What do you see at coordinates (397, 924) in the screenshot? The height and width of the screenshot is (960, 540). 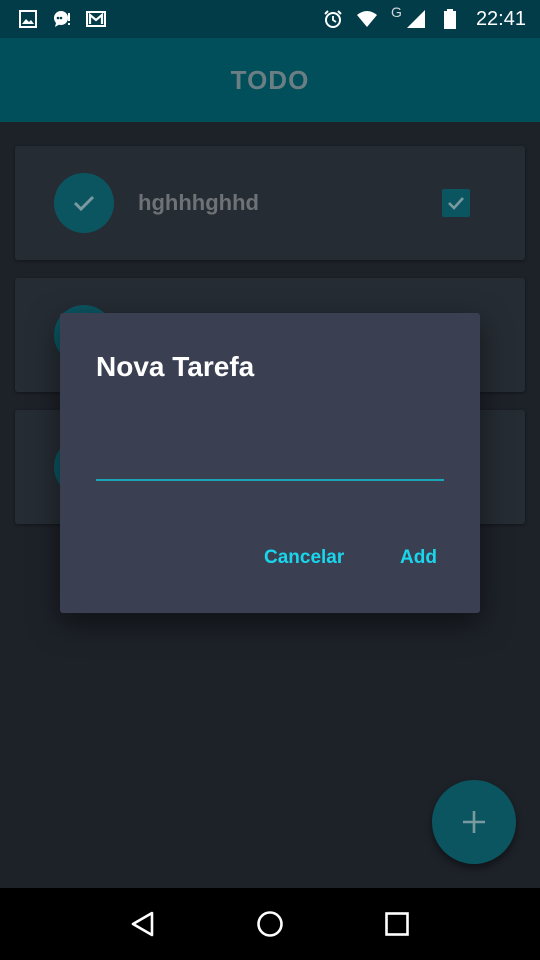 I see `recents-icon` at bounding box center [397, 924].